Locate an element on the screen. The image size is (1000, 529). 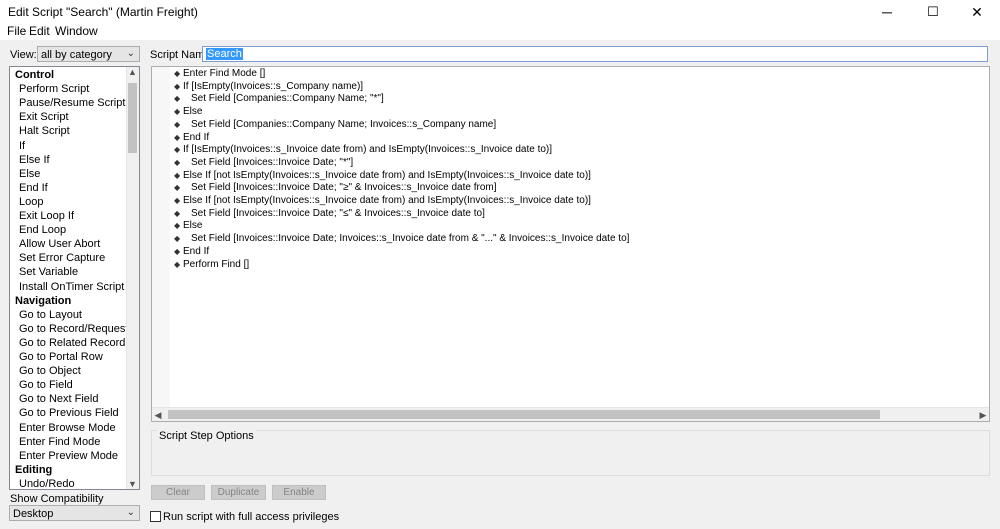
duplicate-button: Duplicate is located at coordinates (238, 492).